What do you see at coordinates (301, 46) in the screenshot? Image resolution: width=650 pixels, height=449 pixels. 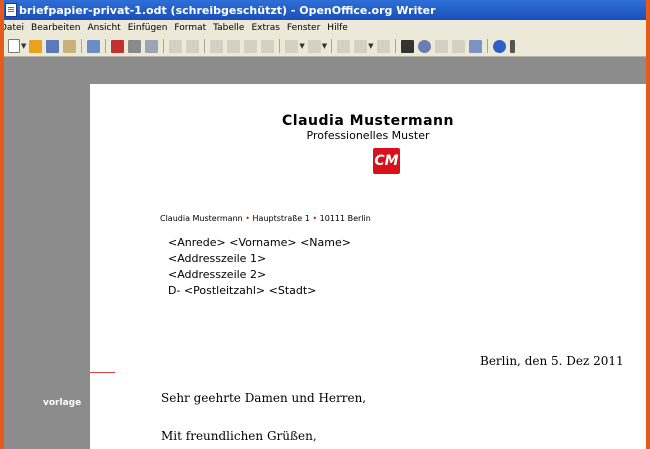 I see `undo-dropdown-icon: ▼` at bounding box center [301, 46].